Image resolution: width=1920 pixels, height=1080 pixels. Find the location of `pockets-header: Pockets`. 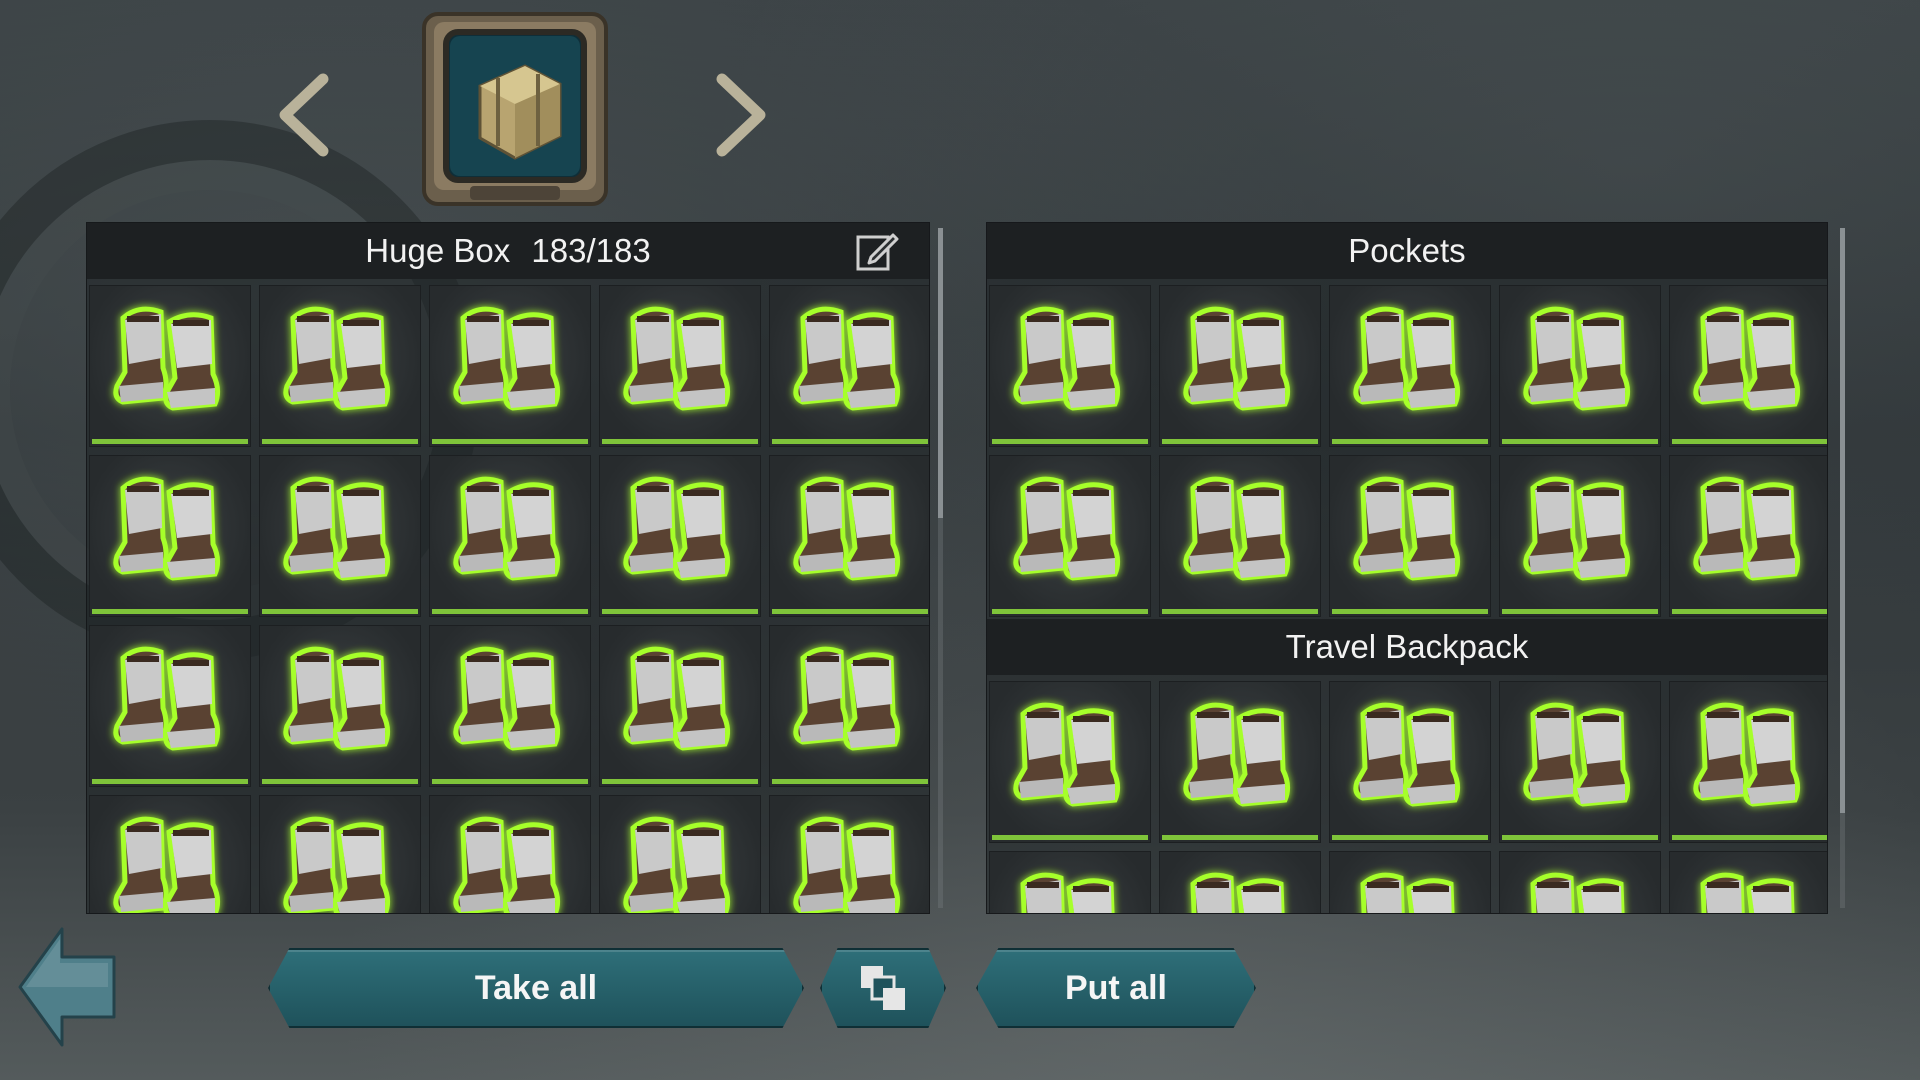

pockets-header: Pockets is located at coordinates (1407, 251).